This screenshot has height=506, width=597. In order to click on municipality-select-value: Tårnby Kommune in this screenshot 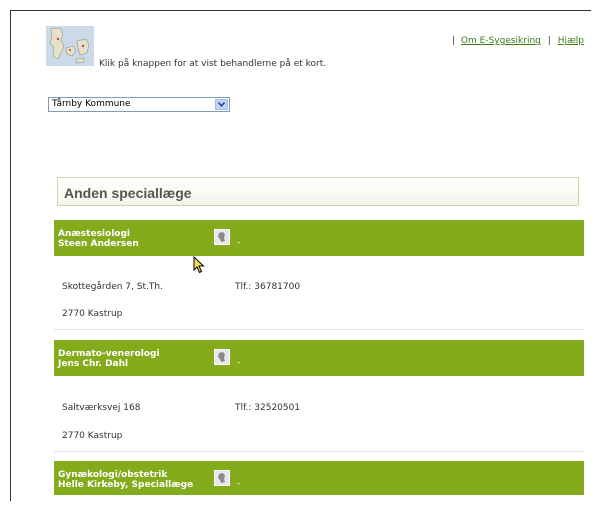, I will do `click(91, 104)`.